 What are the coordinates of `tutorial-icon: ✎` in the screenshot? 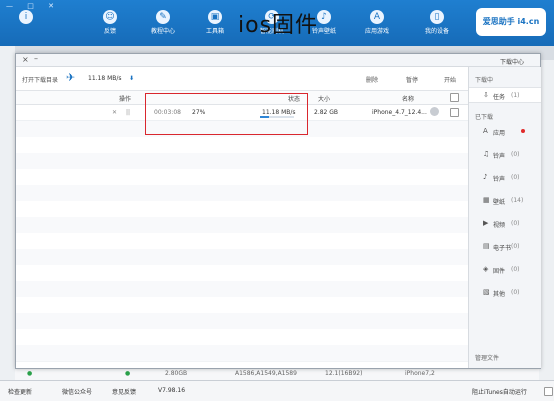 It's located at (163, 17).